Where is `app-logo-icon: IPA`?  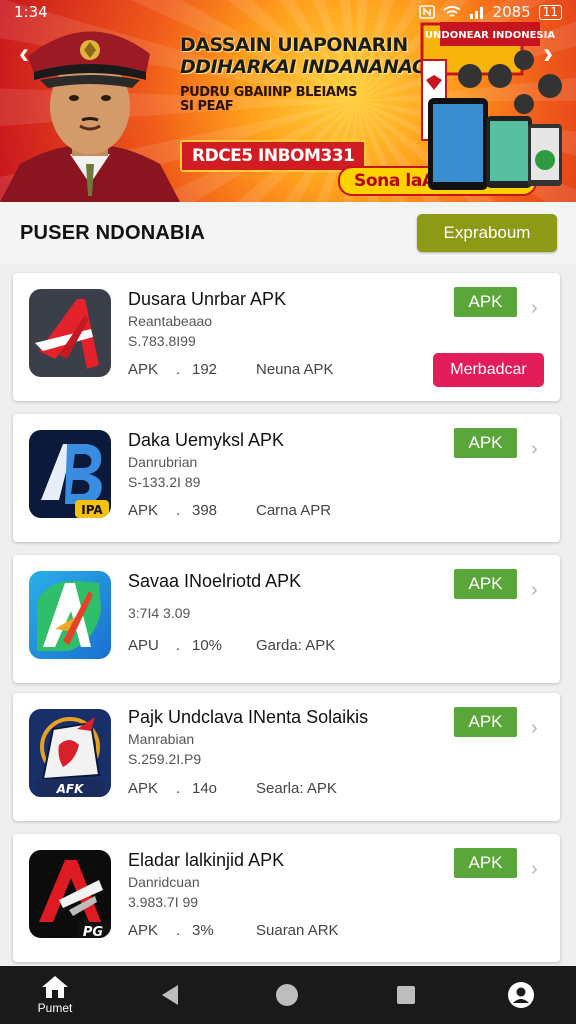
app-logo-icon: IPA is located at coordinates (70, 474).